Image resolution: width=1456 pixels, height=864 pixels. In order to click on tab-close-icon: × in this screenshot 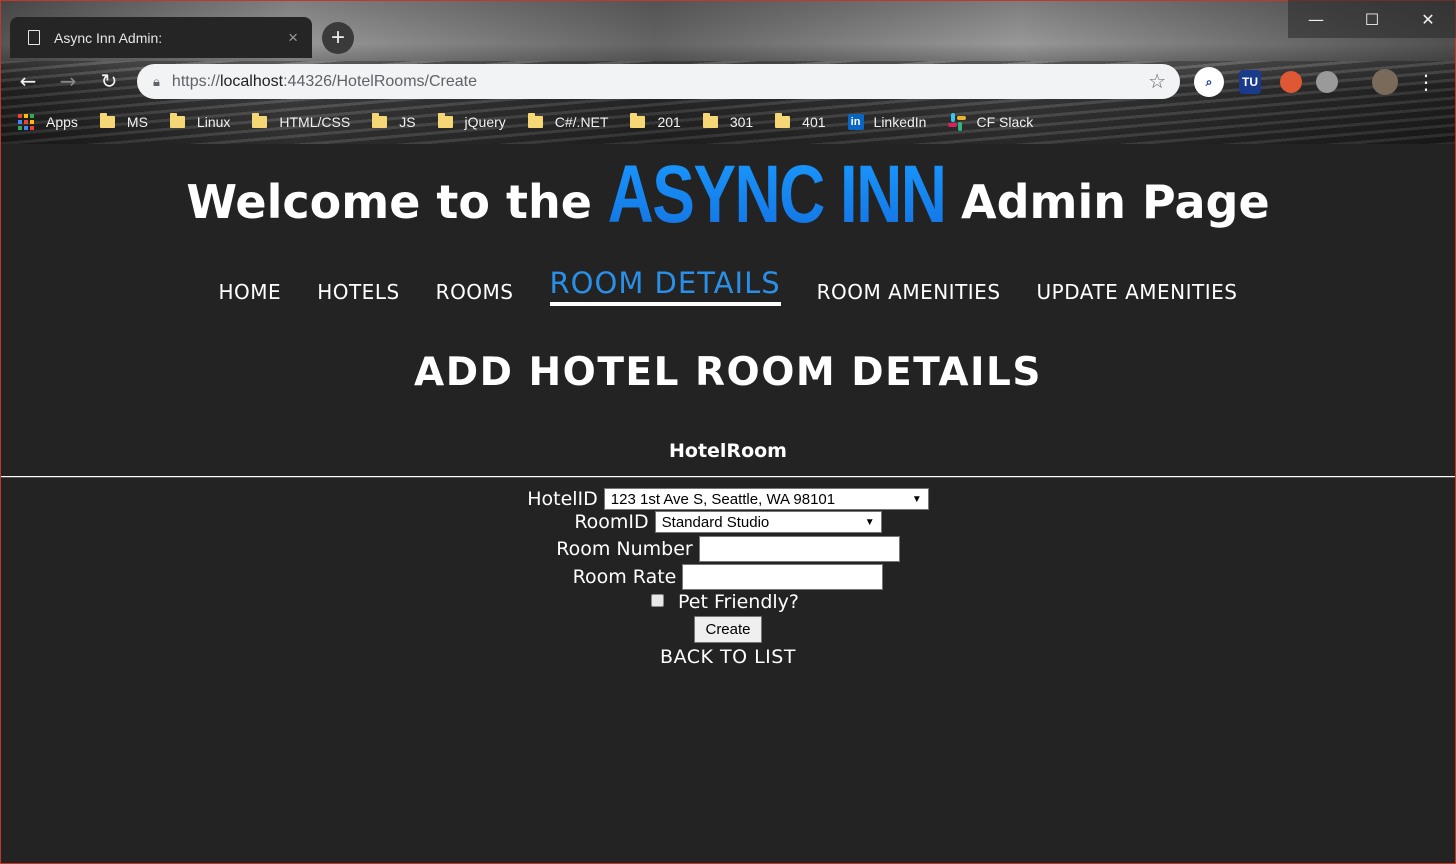, I will do `click(293, 38)`.